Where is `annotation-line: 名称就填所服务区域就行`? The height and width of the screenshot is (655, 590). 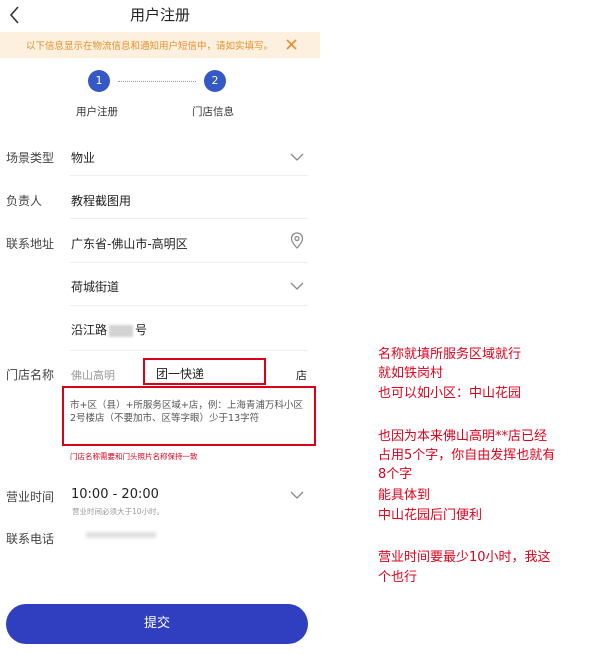 annotation-line: 名称就填所服务区域就行 is located at coordinates (450, 354).